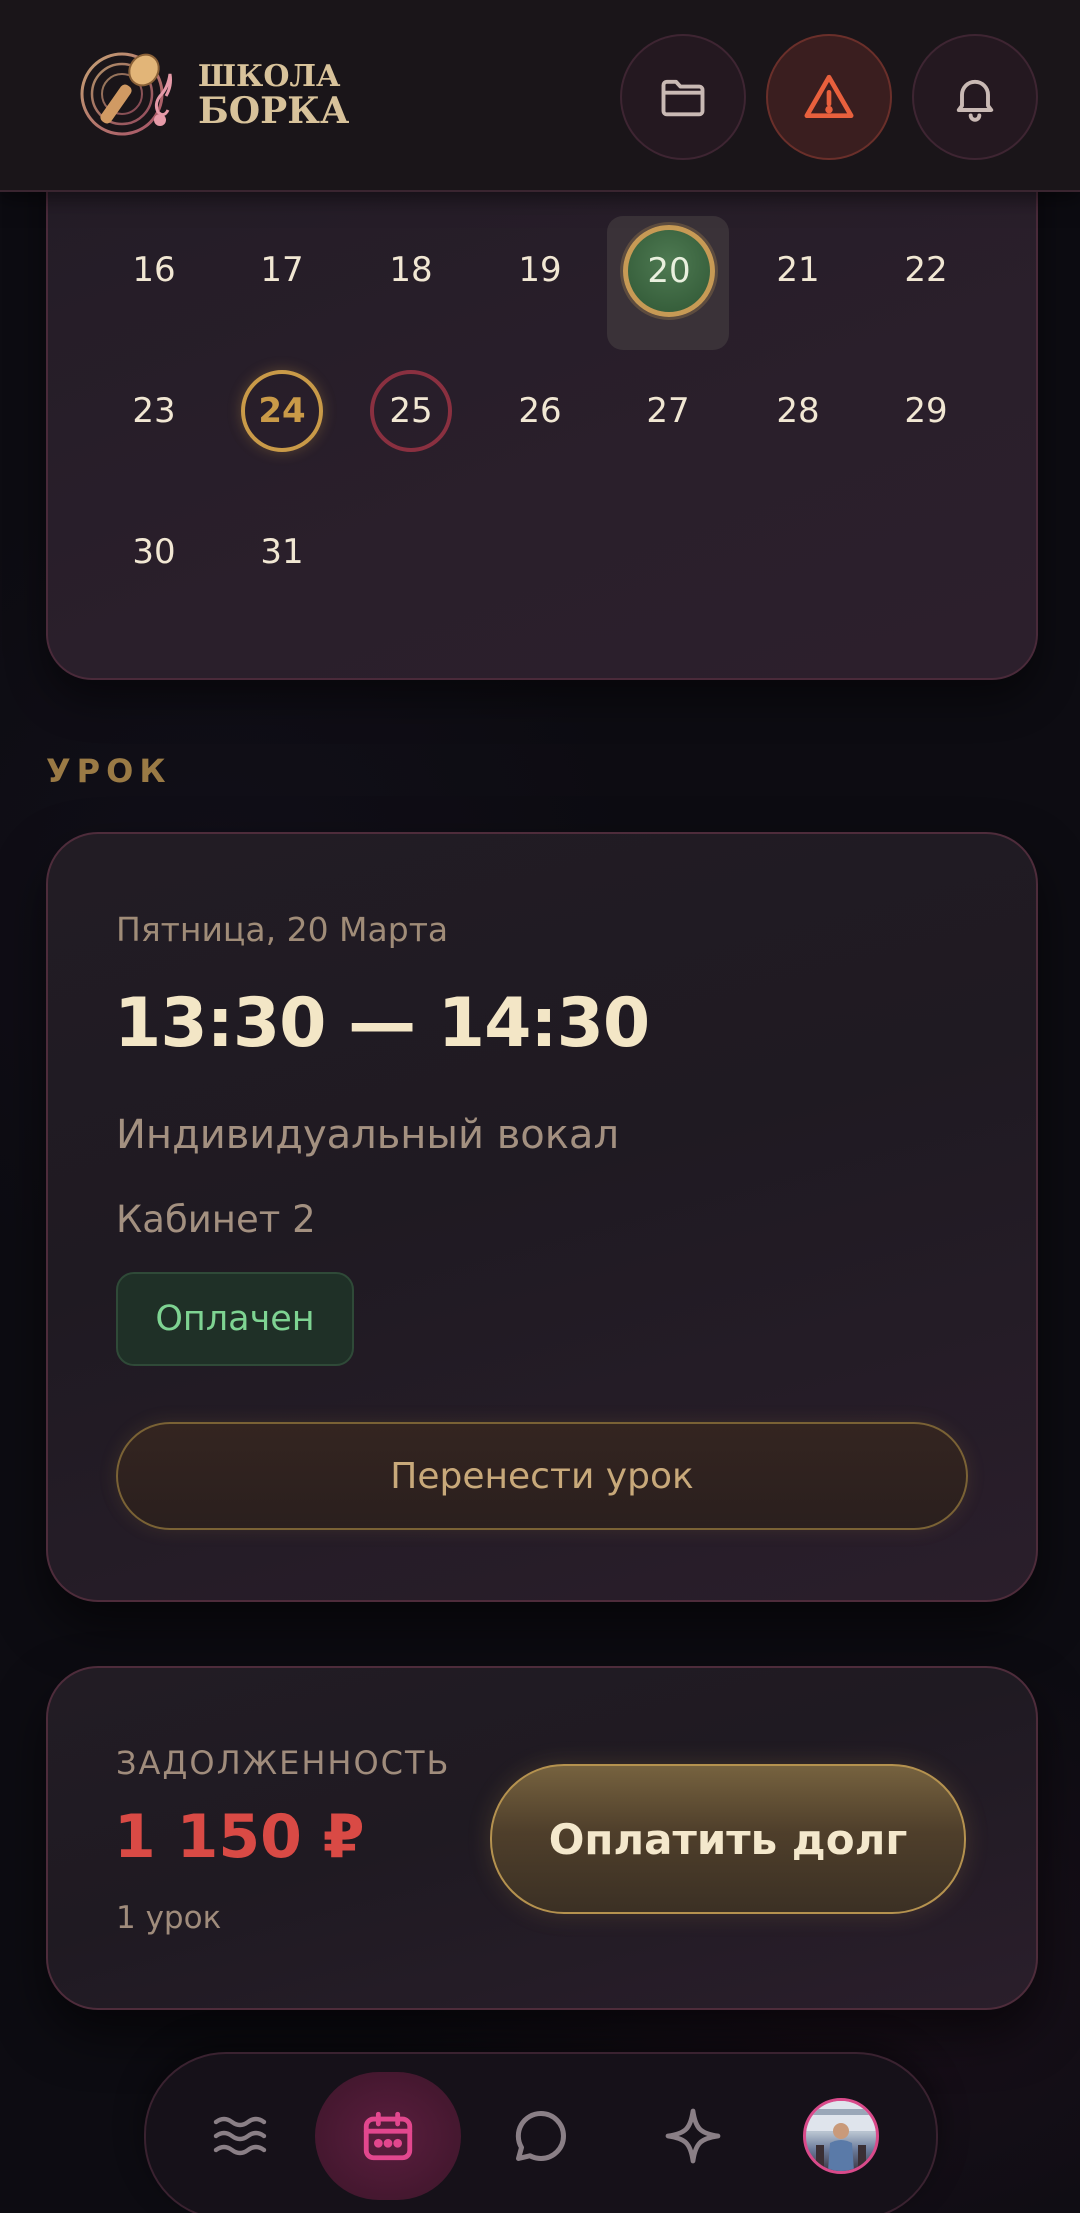  Describe the element at coordinates (411, 411) in the screenshot. I see `calendar-day-red: 25` at that location.